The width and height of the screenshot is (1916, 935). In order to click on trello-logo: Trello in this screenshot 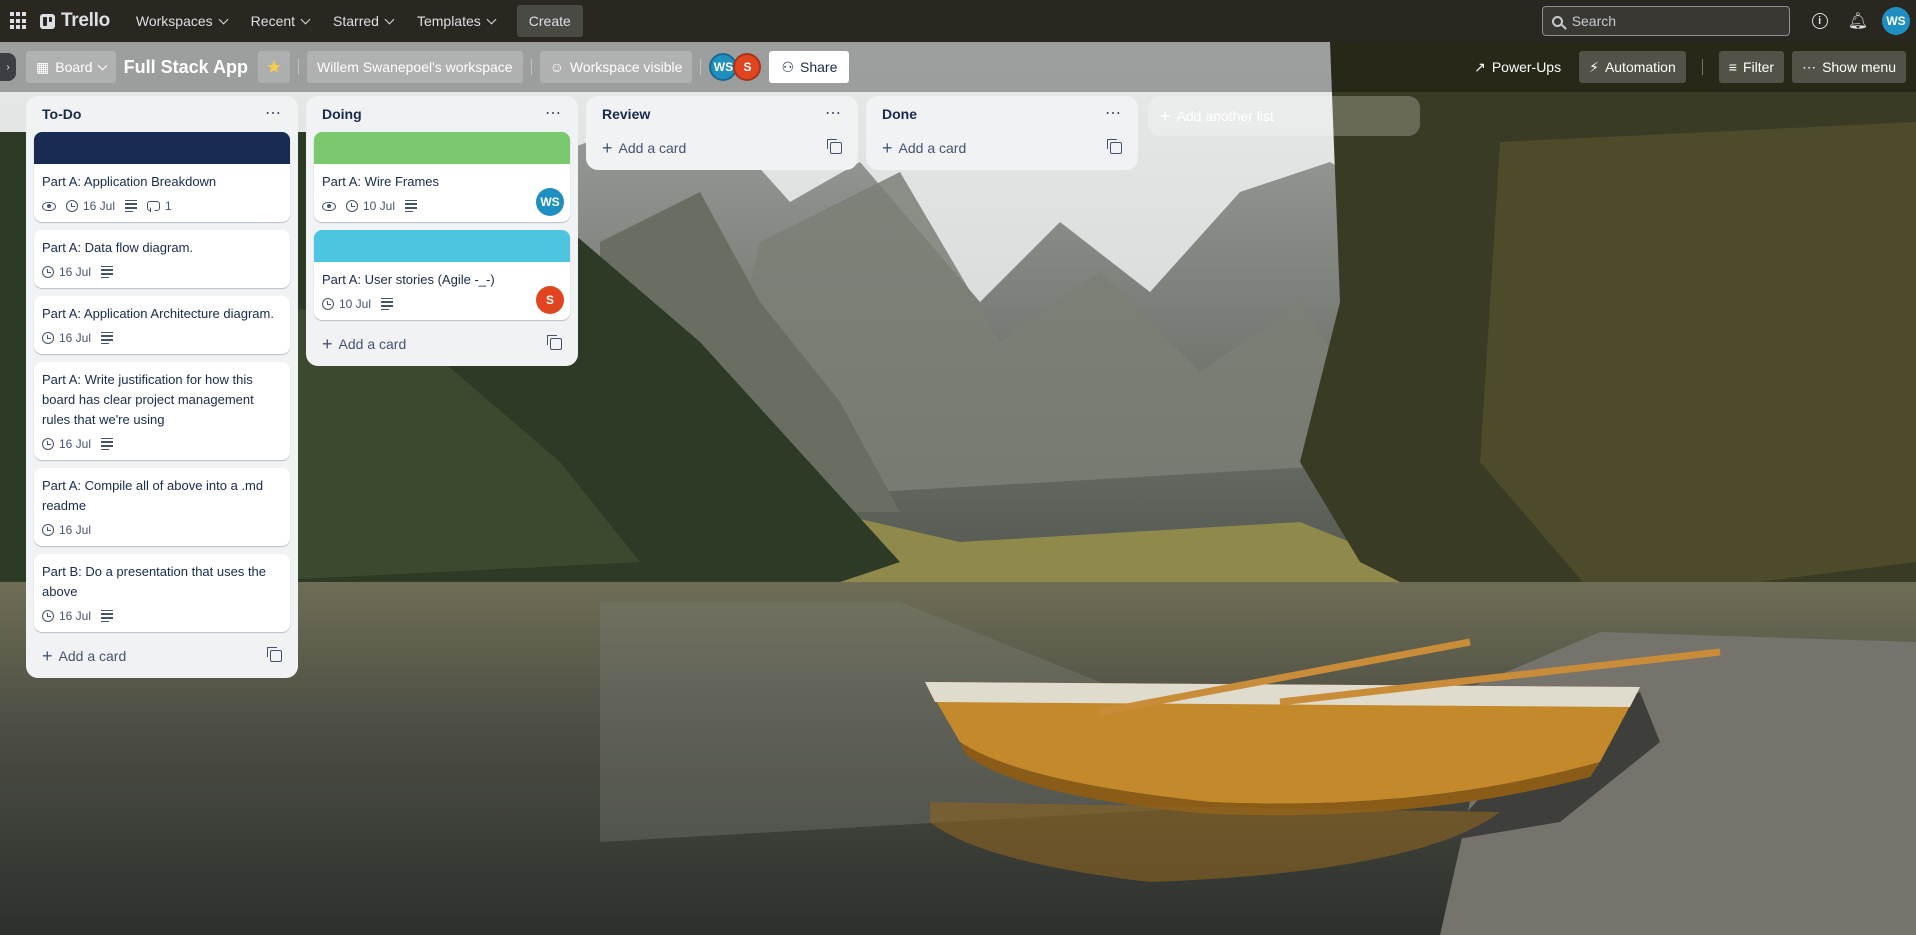, I will do `click(75, 21)`.